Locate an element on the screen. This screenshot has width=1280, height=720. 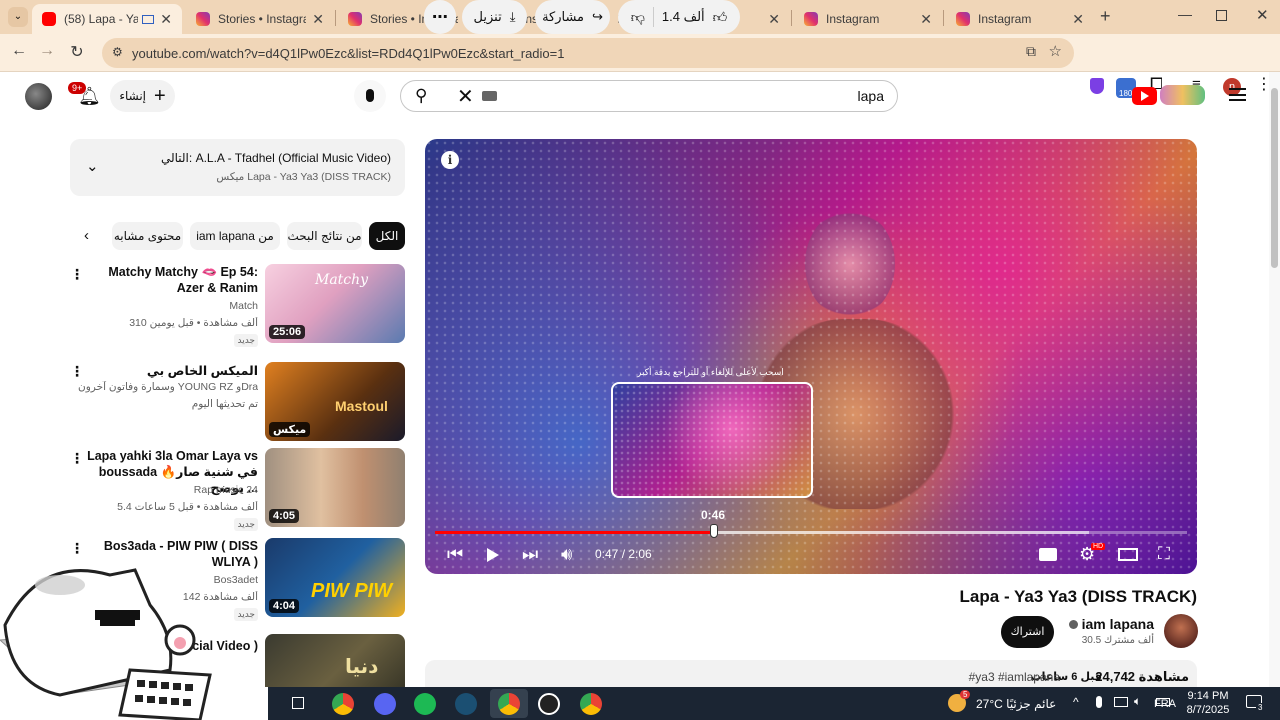
tab-search-button: ⌄ is located at coordinates (18, 17).